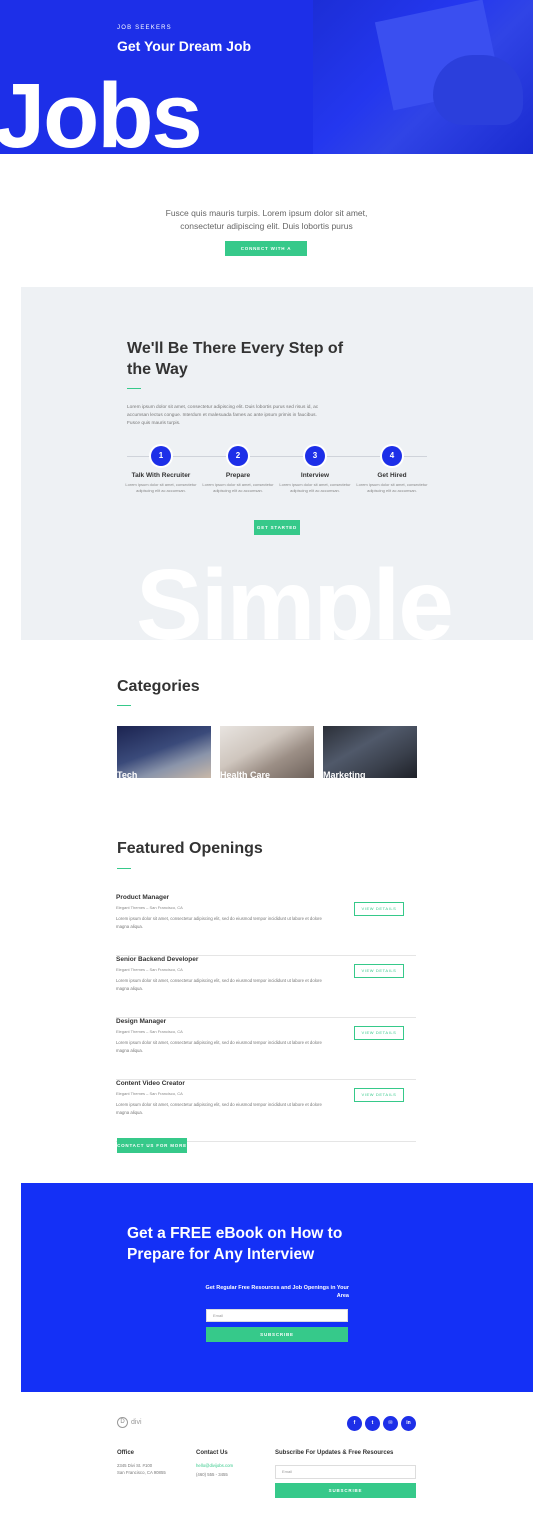 This screenshot has width=533, height=1523. What do you see at coordinates (238, 456) in the screenshot?
I see `step-number: 2` at bounding box center [238, 456].